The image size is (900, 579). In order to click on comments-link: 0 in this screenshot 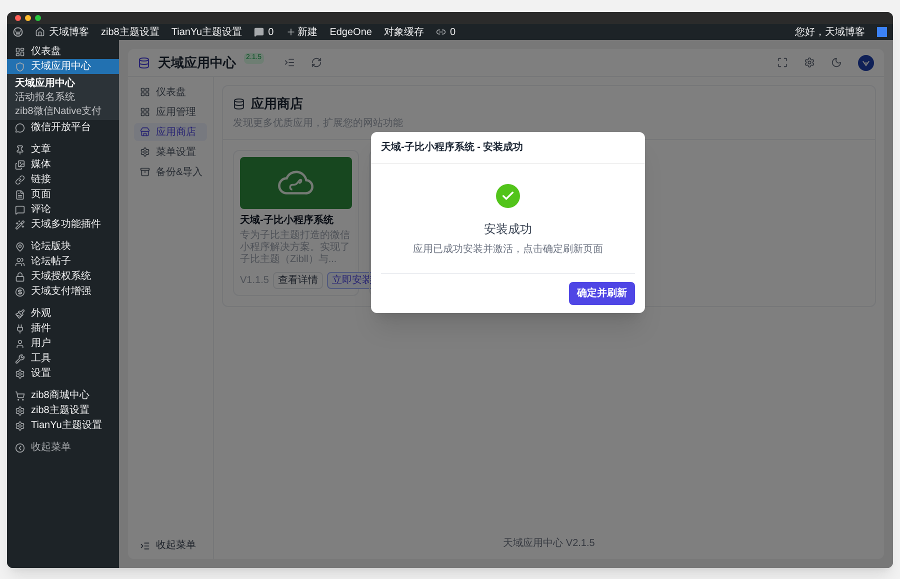, I will do `click(264, 32)`.